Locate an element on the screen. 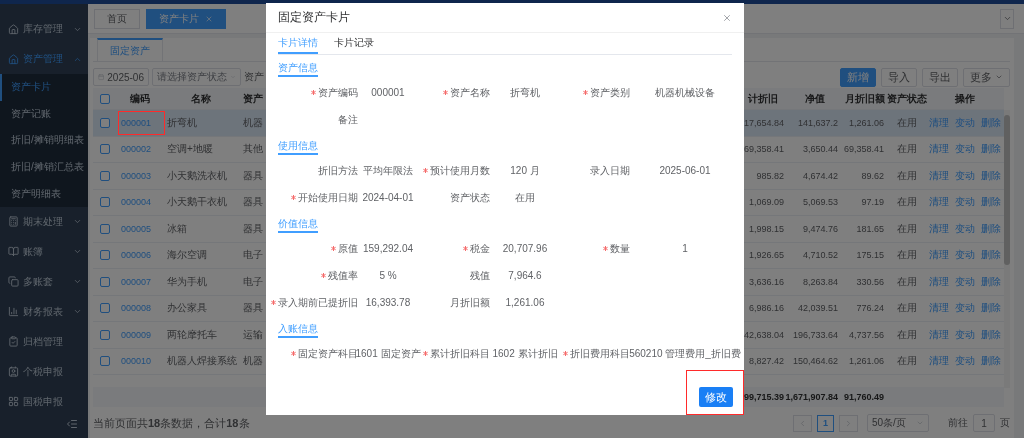 The image size is (1024, 438). field-label: 资产编码 is located at coordinates (338, 92).